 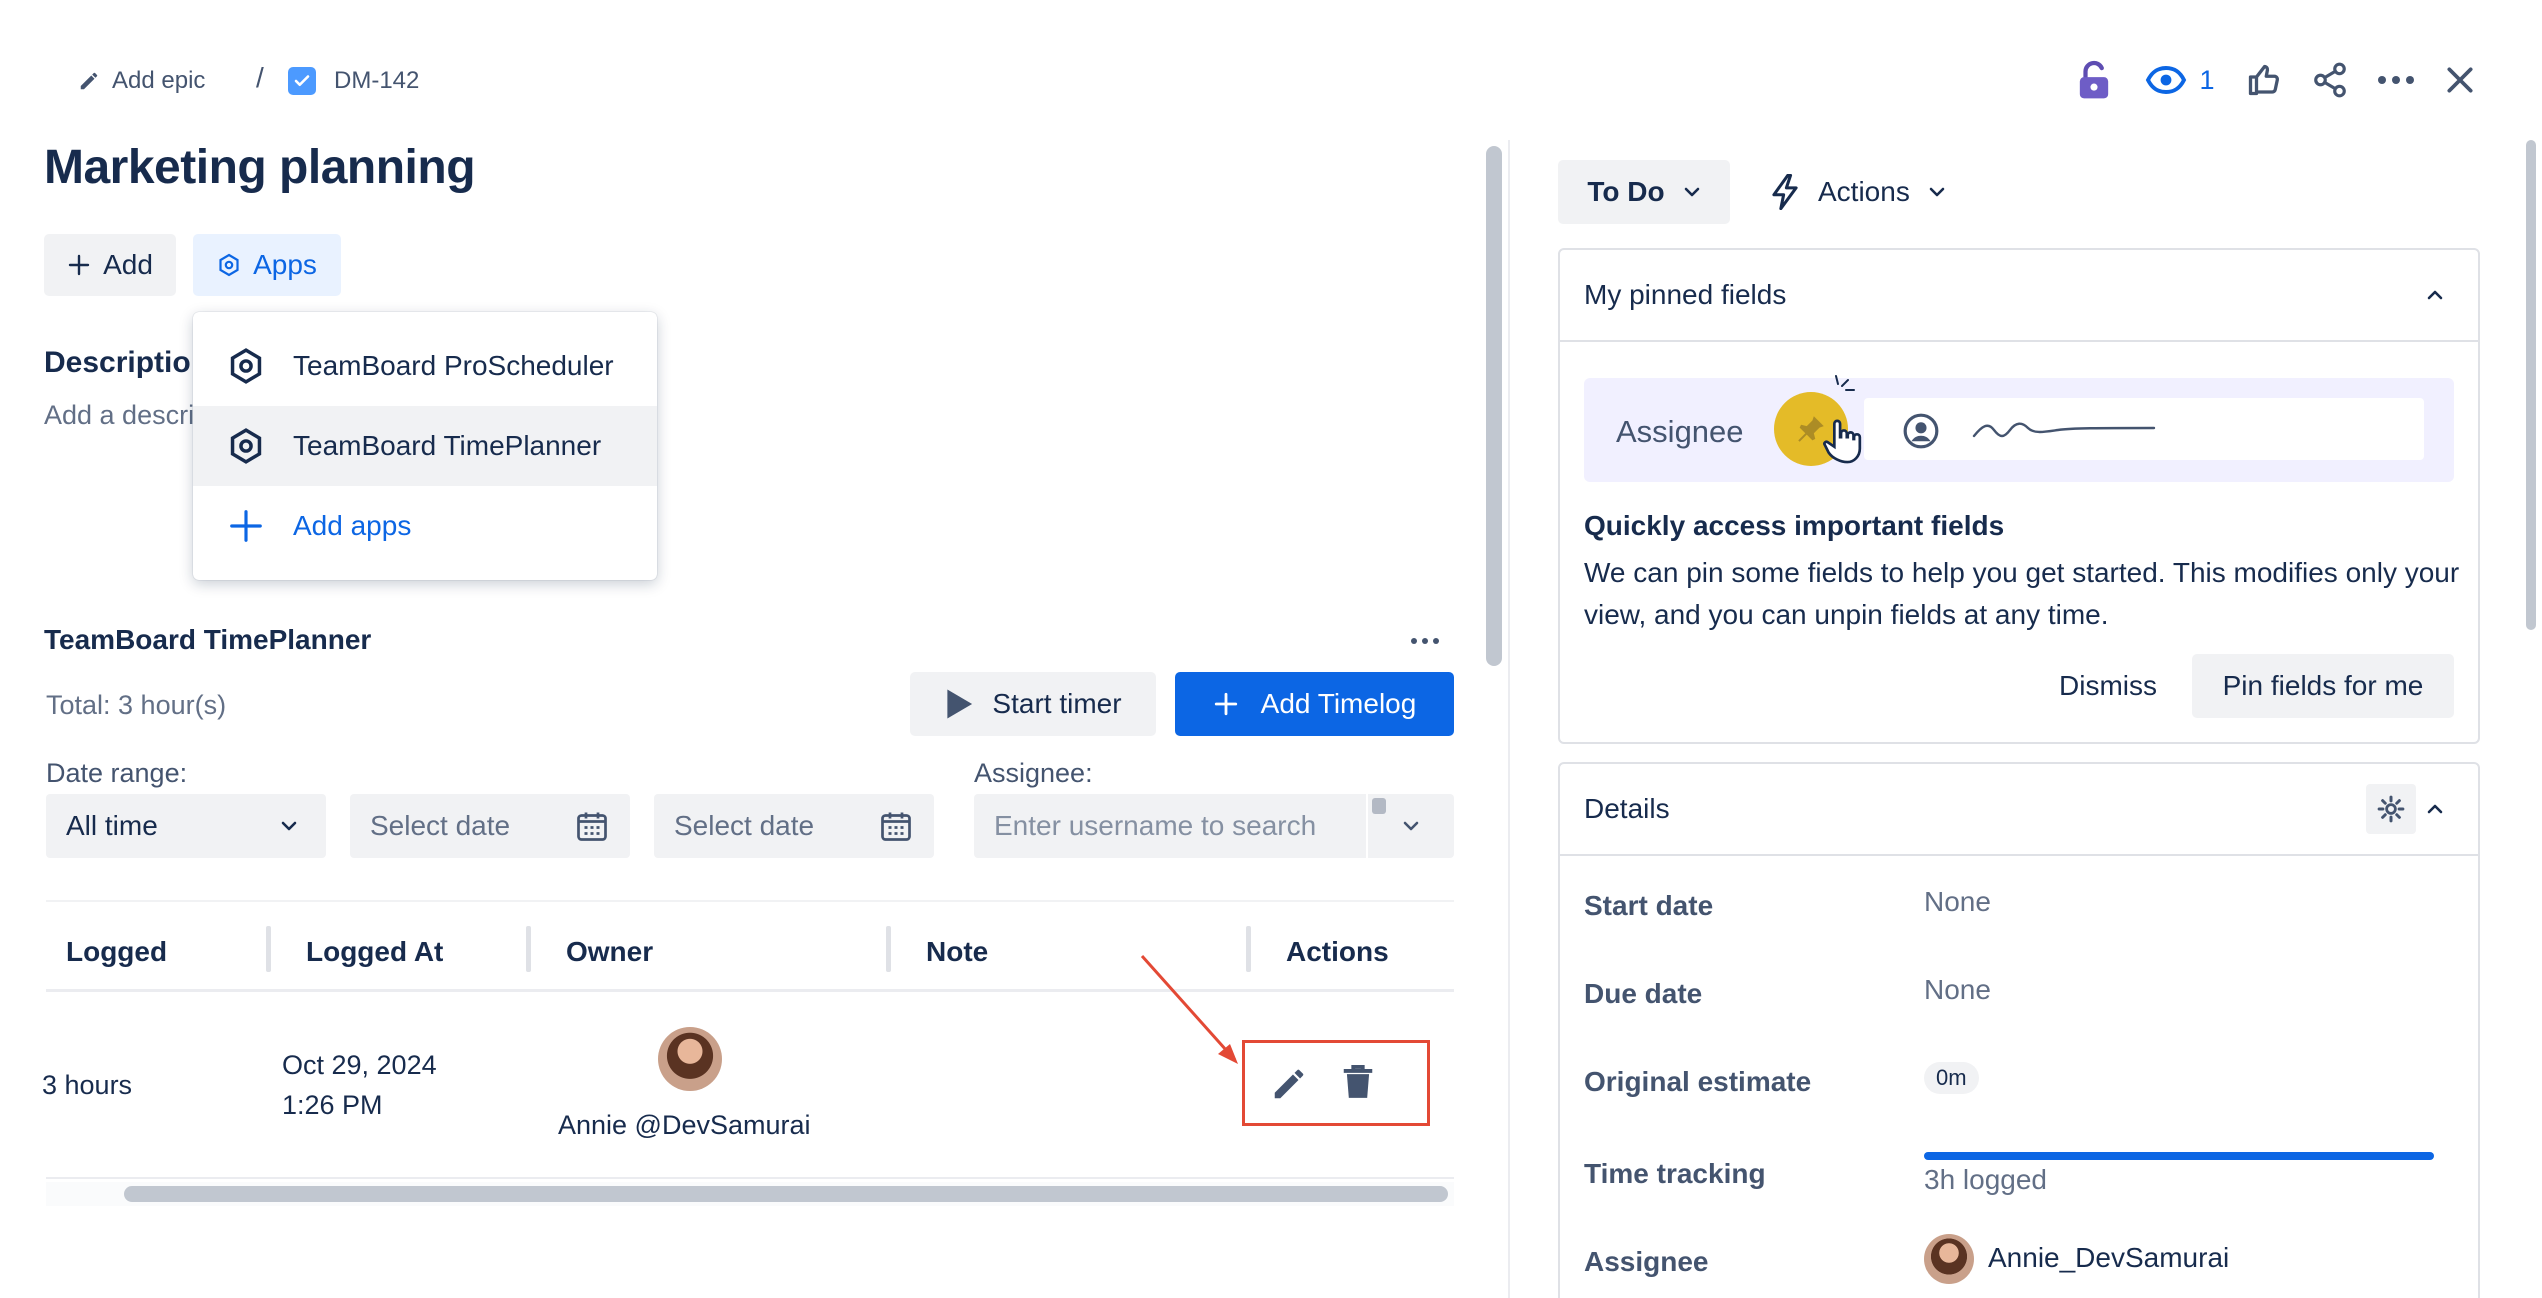 I want to click on pinned-fields-header: My pinned fields, so click(x=2019, y=296).